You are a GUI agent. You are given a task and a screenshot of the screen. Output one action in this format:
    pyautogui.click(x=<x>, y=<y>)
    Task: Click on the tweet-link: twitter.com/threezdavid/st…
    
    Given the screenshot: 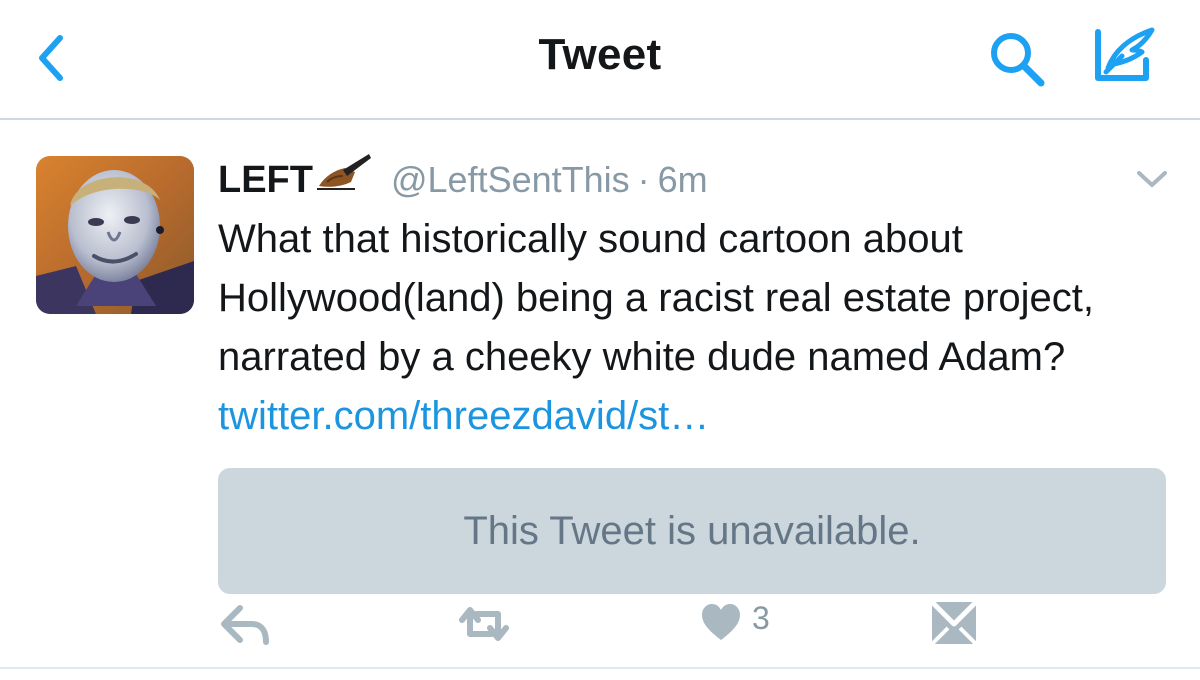 What is the action you would take?
    pyautogui.click(x=463, y=416)
    